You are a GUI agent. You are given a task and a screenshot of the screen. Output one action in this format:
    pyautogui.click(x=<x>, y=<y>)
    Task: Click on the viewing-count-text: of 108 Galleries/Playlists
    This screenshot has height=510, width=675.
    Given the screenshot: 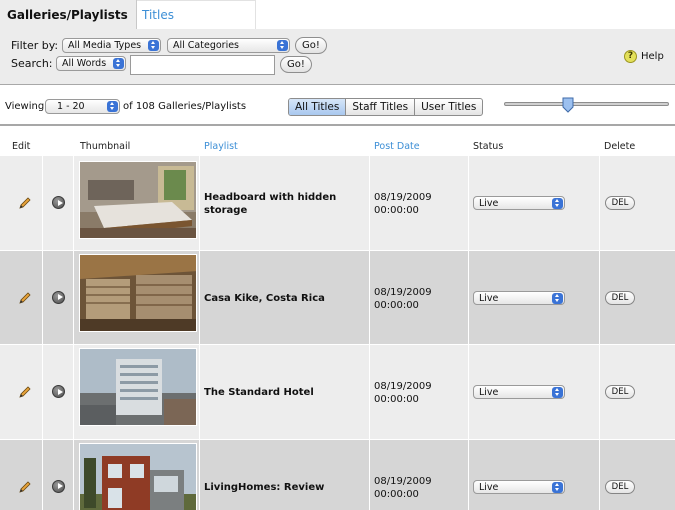 What is the action you would take?
    pyautogui.click(x=185, y=106)
    